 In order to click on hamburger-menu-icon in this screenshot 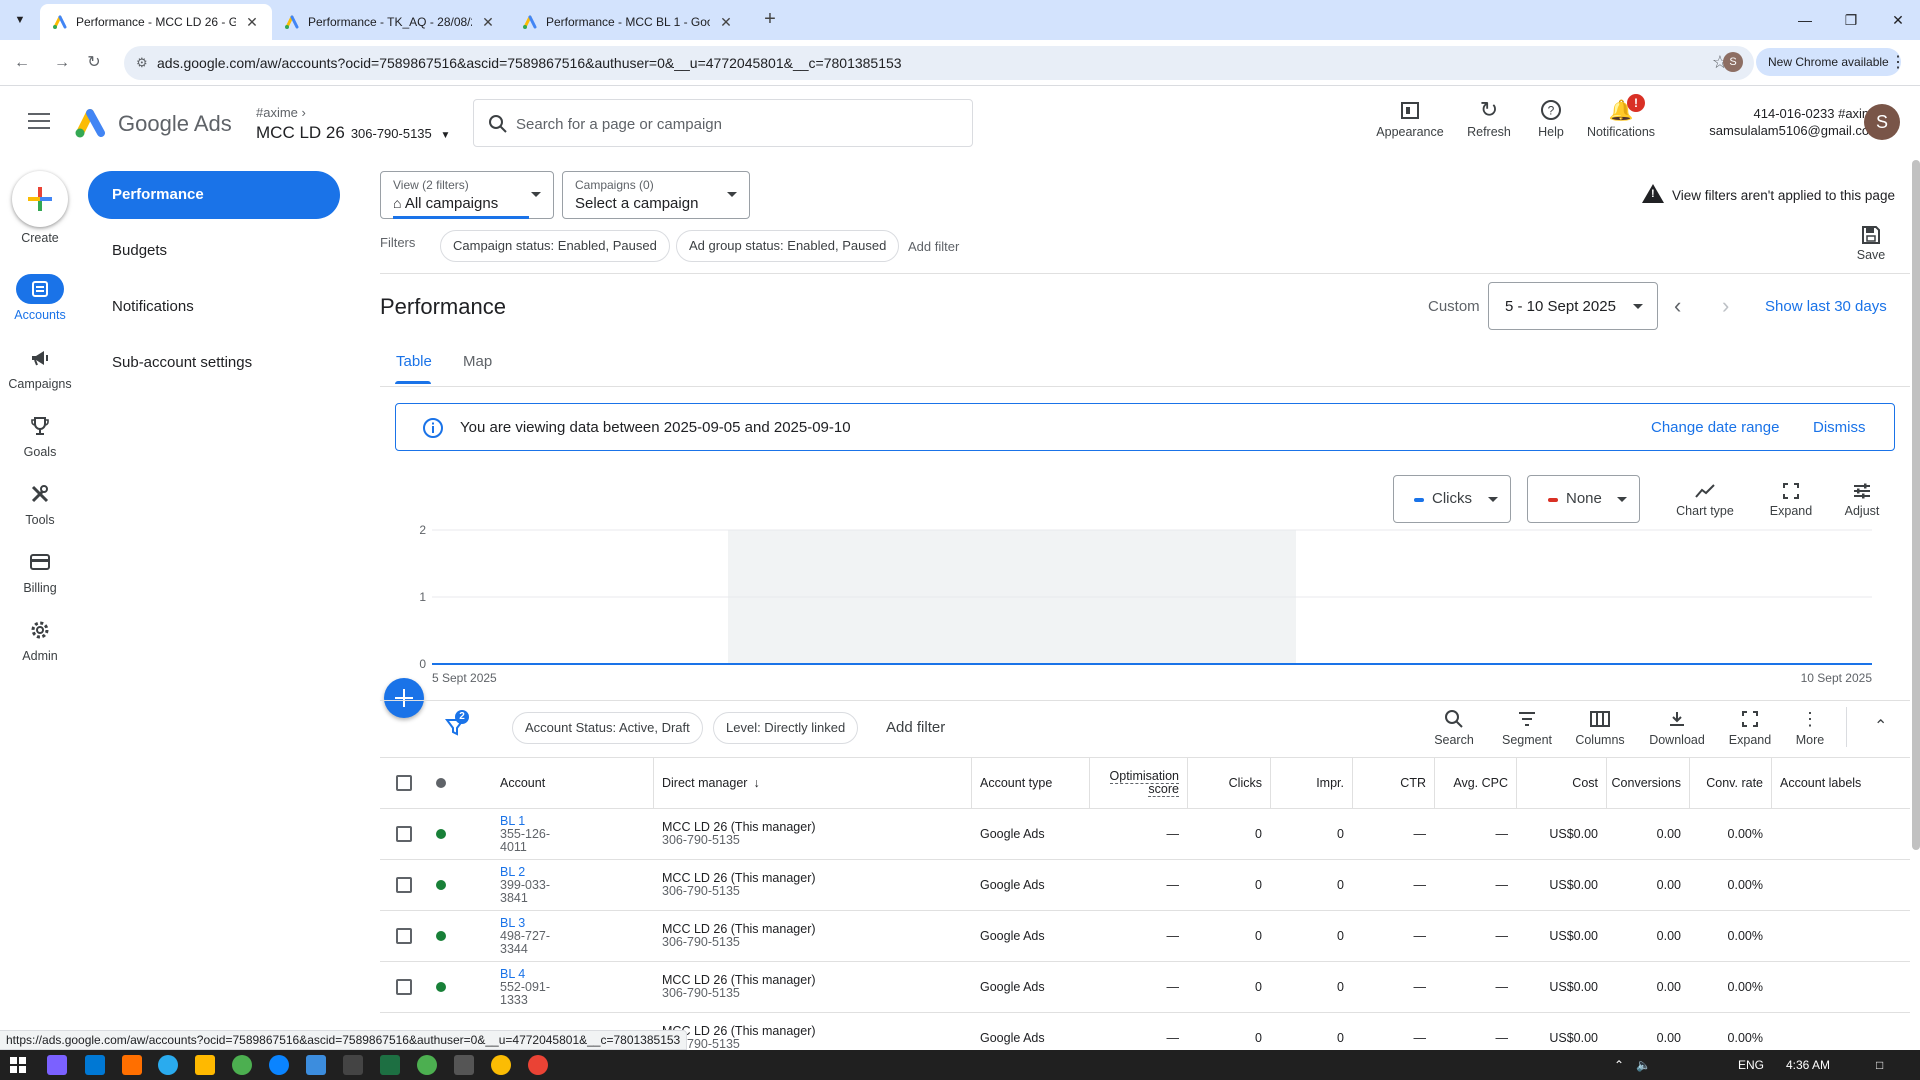, I will do `click(39, 122)`.